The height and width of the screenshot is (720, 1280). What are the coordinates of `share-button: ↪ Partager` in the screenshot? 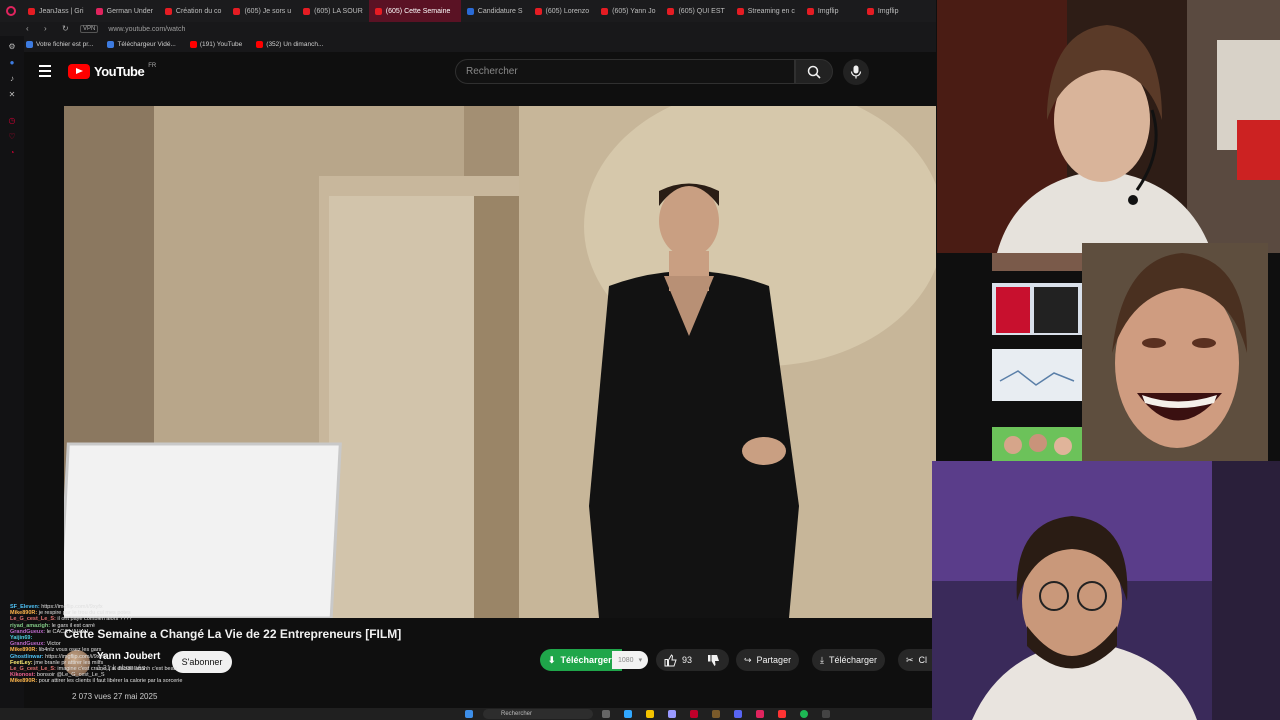 It's located at (768, 660).